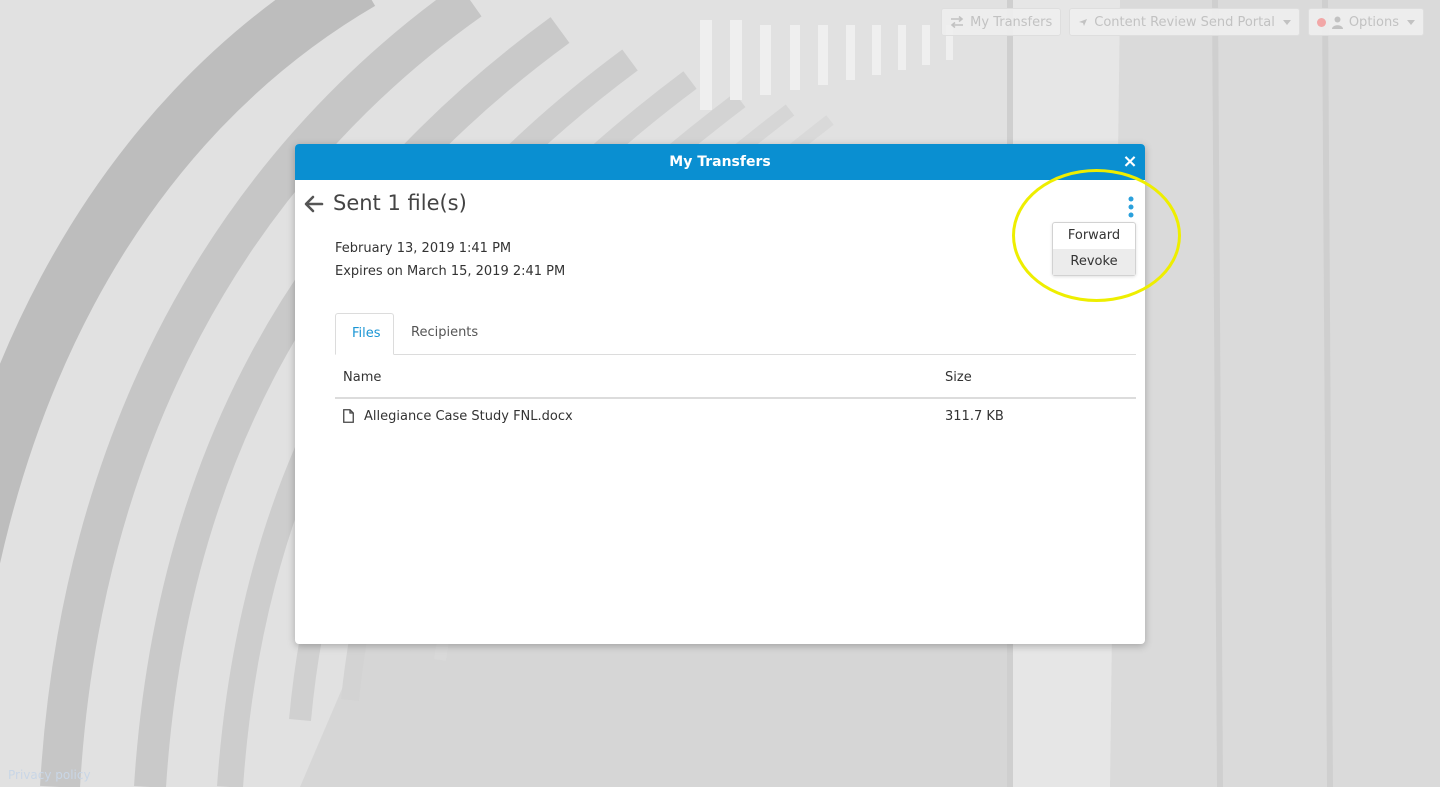 The width and height of the screenshot is (1440, 787). Describe the element at coordinates (1129, 162) in the screenshot. I see `close-icon: ×` at that location.